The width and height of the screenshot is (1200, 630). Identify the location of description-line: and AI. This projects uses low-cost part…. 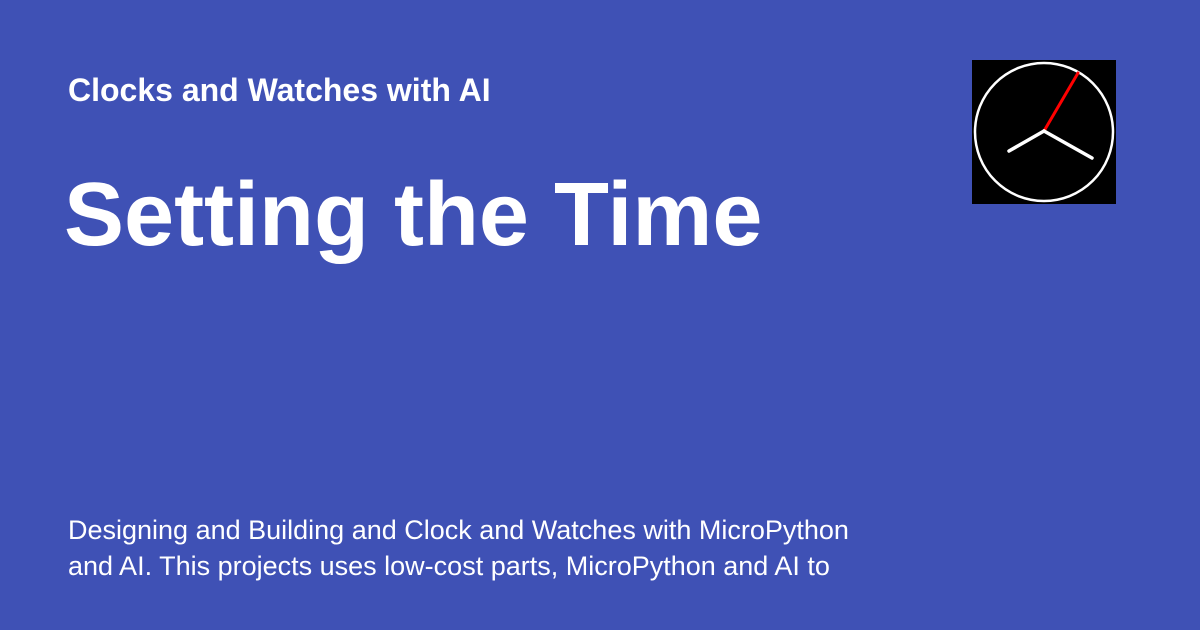
(449, 566).